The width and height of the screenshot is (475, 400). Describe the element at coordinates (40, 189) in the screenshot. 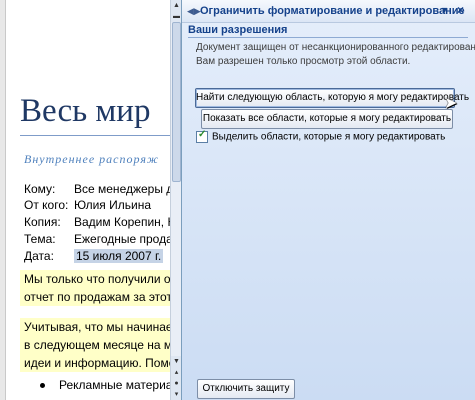

I see `field-label: Кому:` at that location.